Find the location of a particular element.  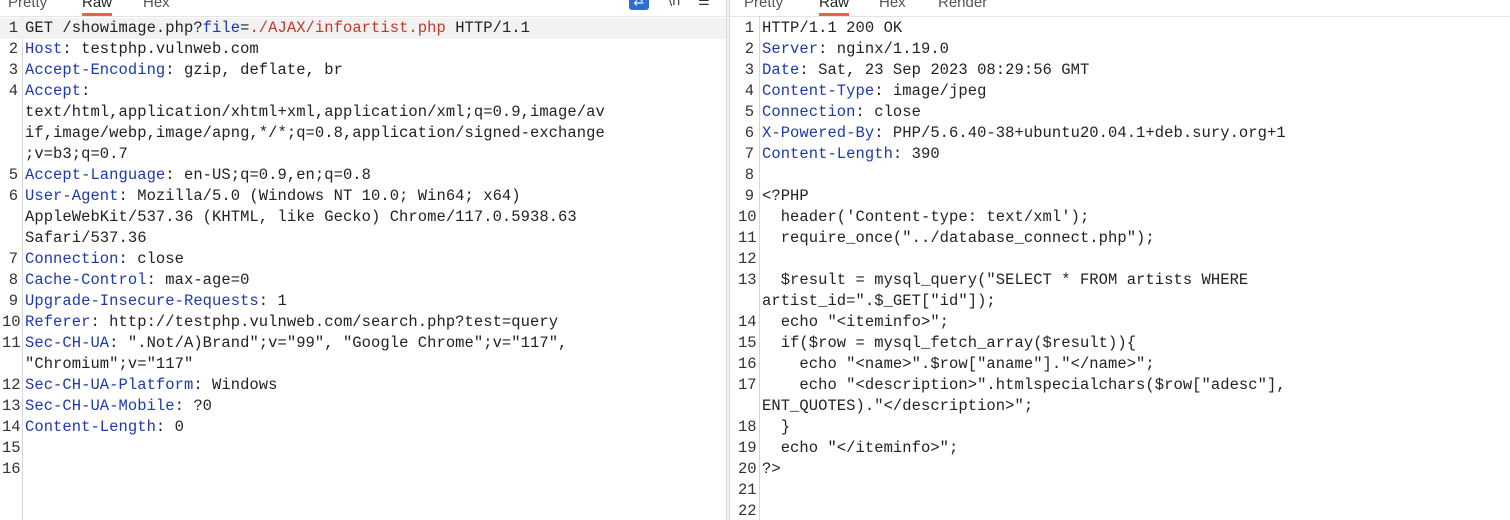

header-name: Content-Type is located at coordinates (818, 91).